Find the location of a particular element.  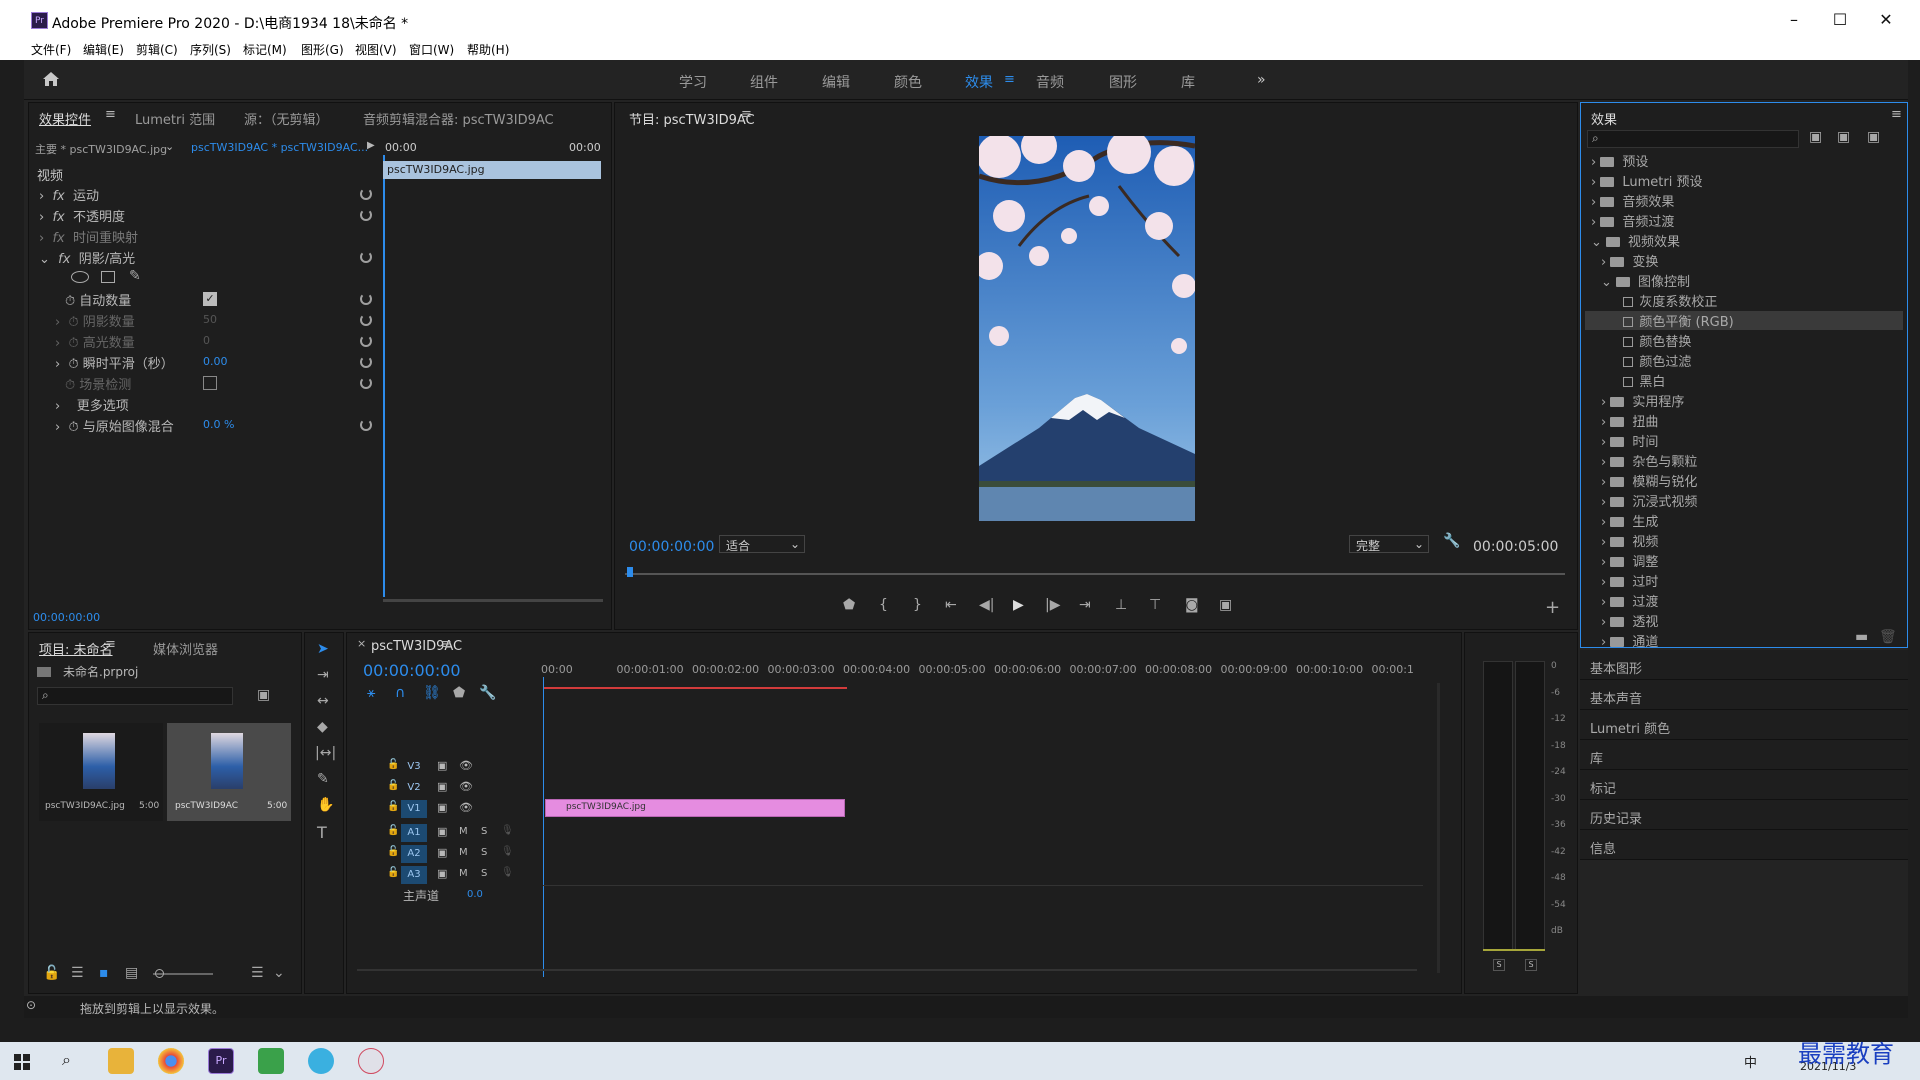

side-lumetri-color: Lumetri 颜色 is located at coordinates (1744, 725).